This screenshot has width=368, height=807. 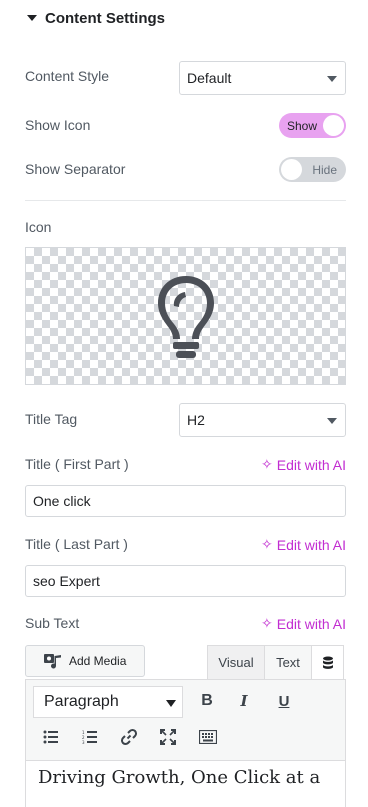 I want to click on keyboard-icon, so click(x=208, y=737).